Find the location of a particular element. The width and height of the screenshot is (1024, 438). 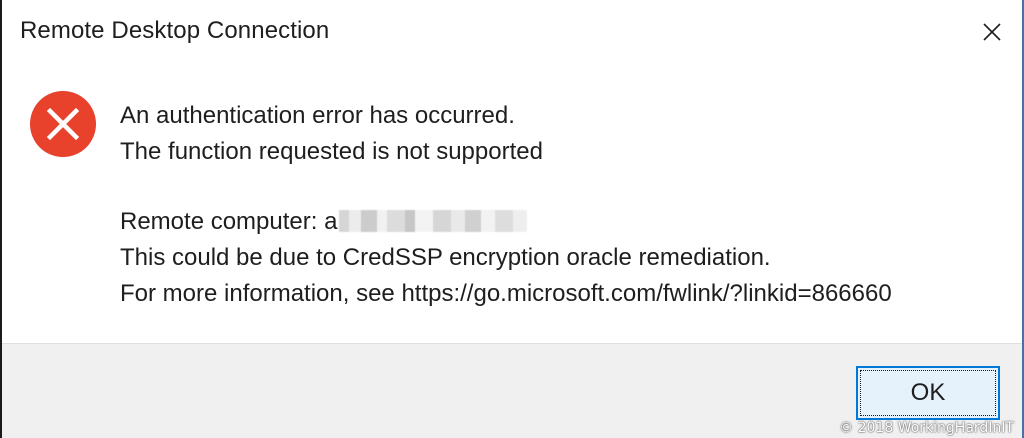

error-heading: An authentication error has occurred. is located at coordinates (317, 115).